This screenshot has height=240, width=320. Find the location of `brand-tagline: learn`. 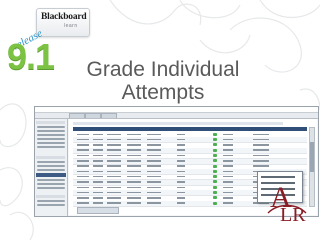

brand-tagline: learn is located at coordinates (71, 26).